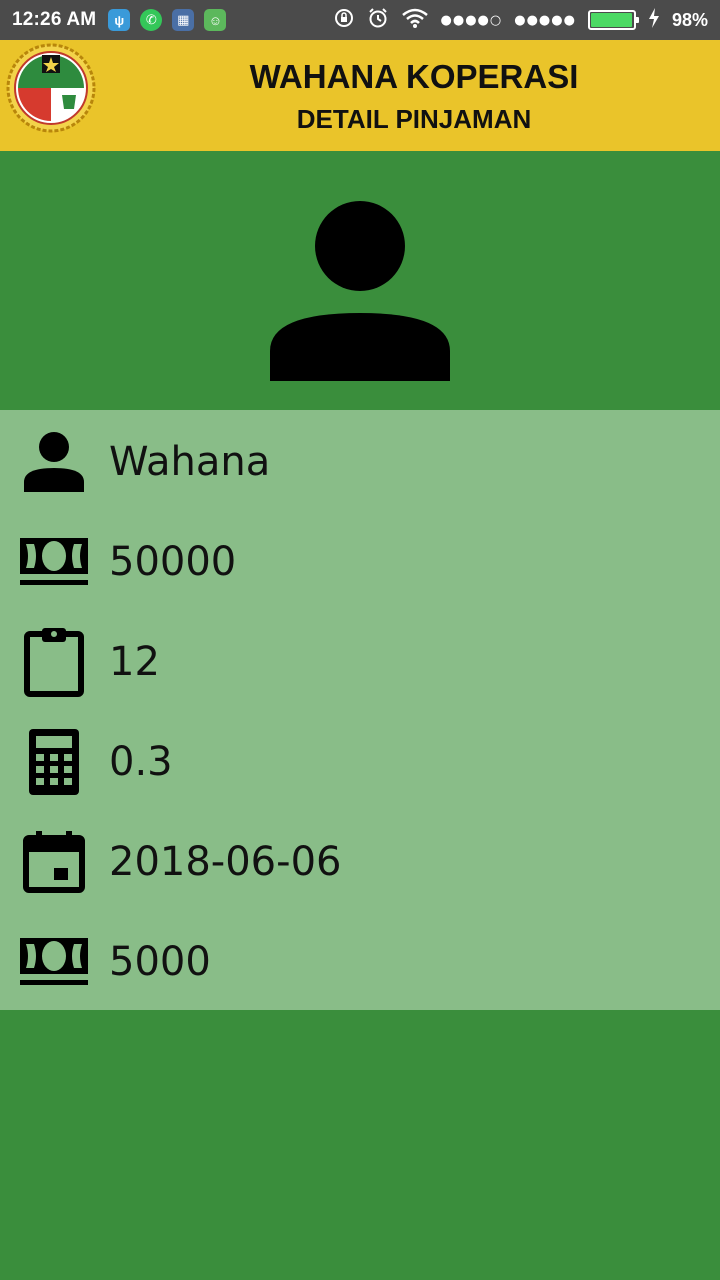 The image size is (720, 1280). I want to click on calendar-icon, so click(54, 862).